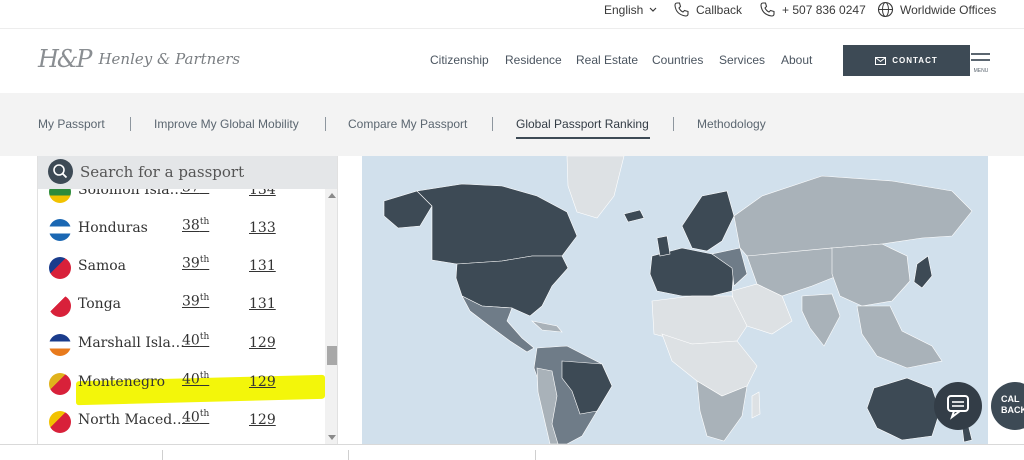 This screenshot has height=460, width=1024. I want to click on country-name: Montenegro, so click(121, 382).